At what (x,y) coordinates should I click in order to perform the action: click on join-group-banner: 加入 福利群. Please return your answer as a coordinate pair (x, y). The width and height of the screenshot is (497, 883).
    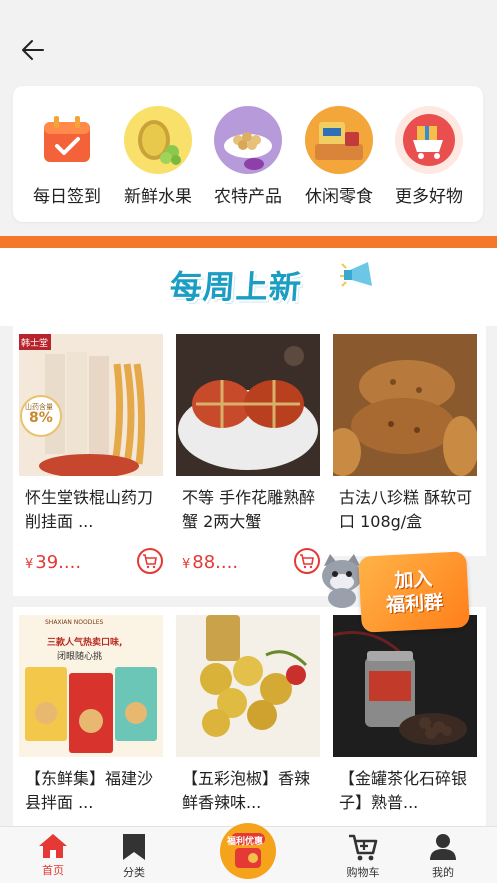
    Looking at the image, I should click on (414, 592).